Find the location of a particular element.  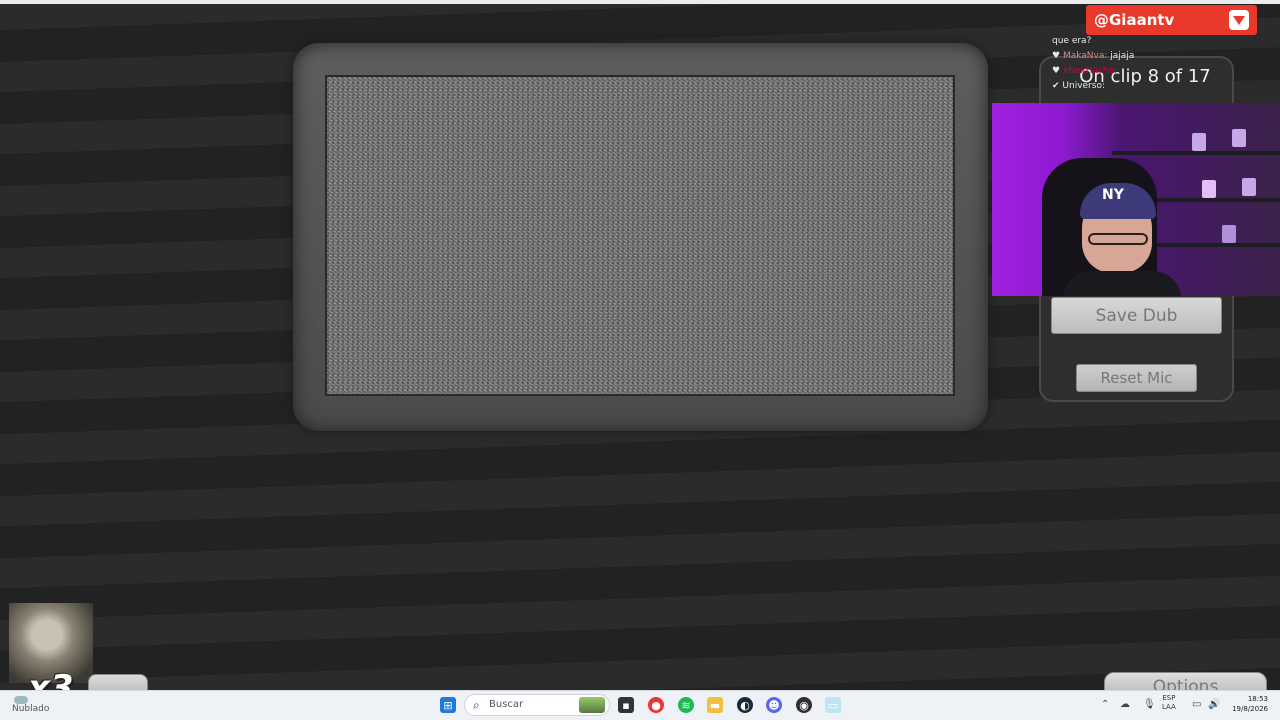

weather-cloud-icon is located at coordinates (21, 700).